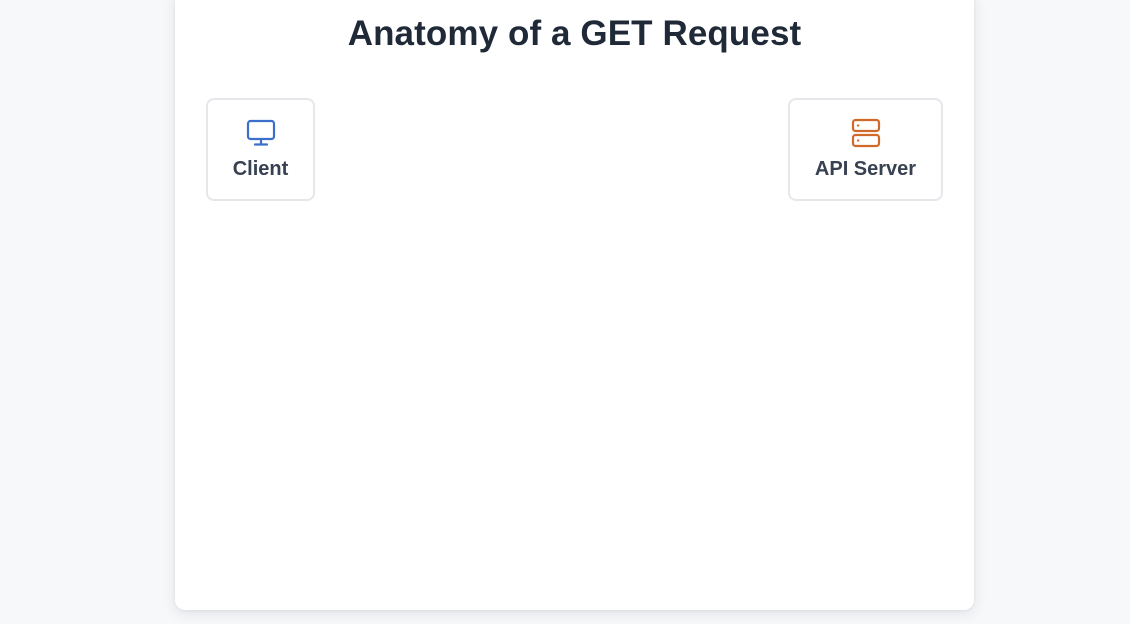  I want to click on diagram-title: Anatomy of a GET Request, so click(574, 33).